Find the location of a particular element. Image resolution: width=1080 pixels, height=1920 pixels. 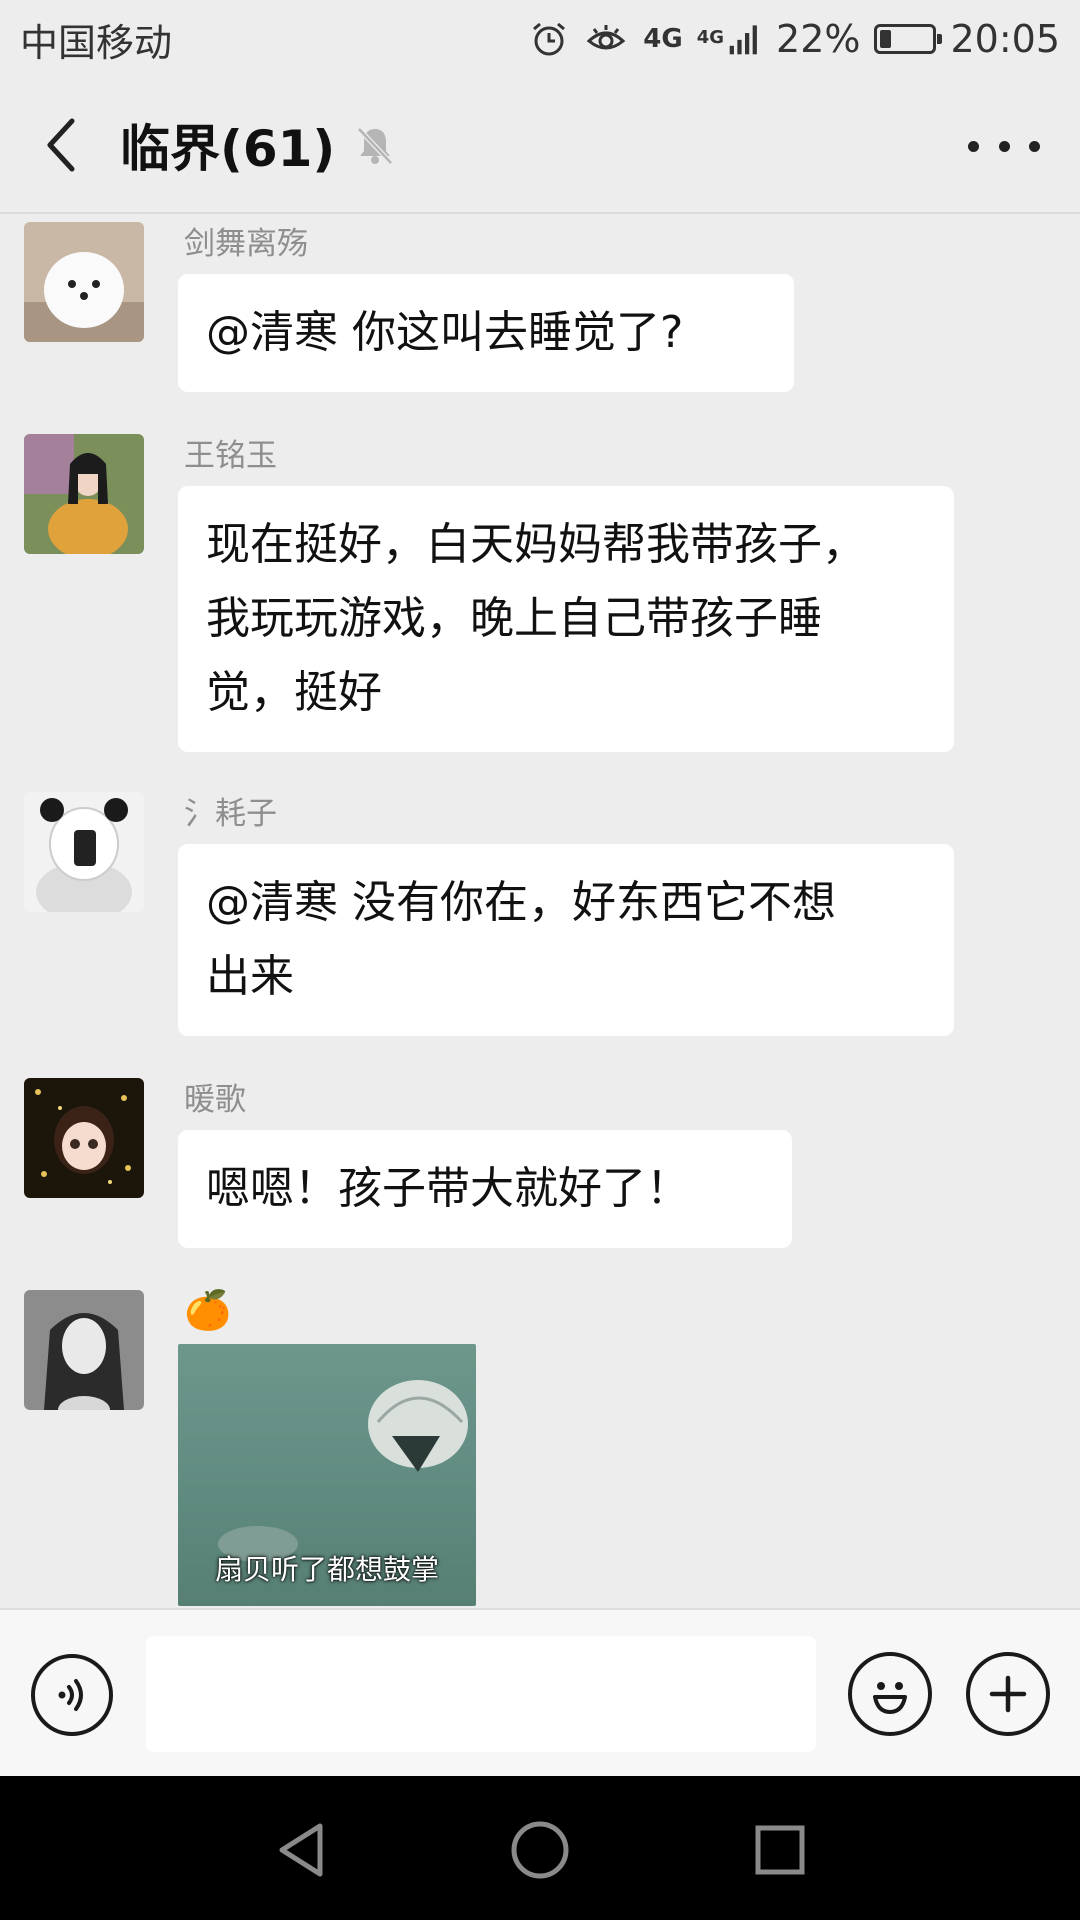

sender-name: 氵耗子 is located at coordinates (230, 814).